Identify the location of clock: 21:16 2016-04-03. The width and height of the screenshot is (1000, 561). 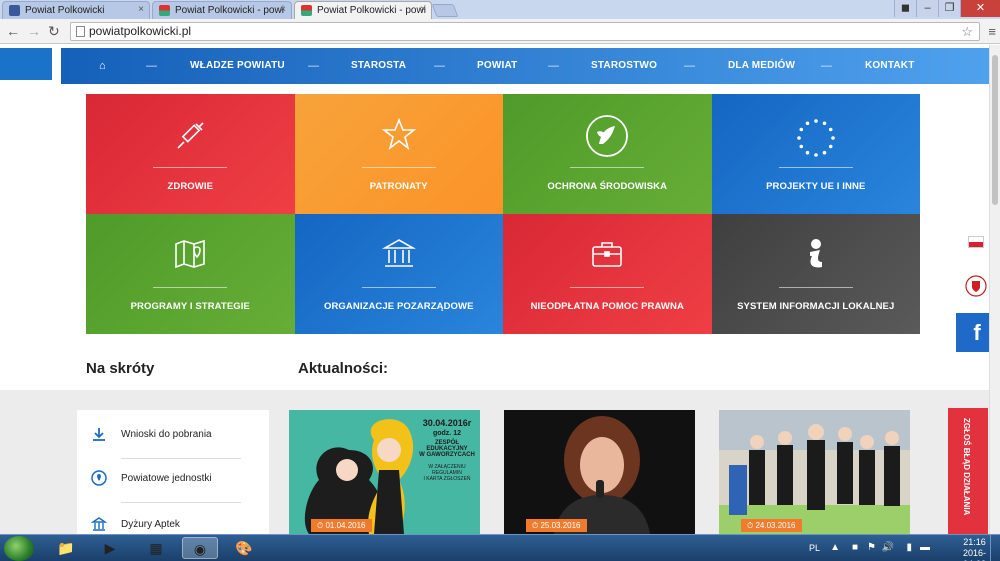
(974, 549).